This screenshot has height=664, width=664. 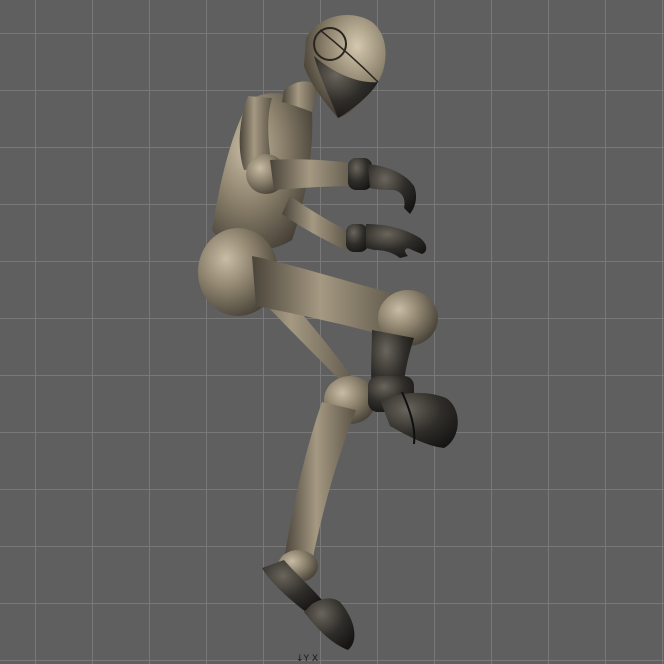 What do you see at coordinates (320, 482) in the screenshot?
I see `left-shin` at bounding box center [320, 482].